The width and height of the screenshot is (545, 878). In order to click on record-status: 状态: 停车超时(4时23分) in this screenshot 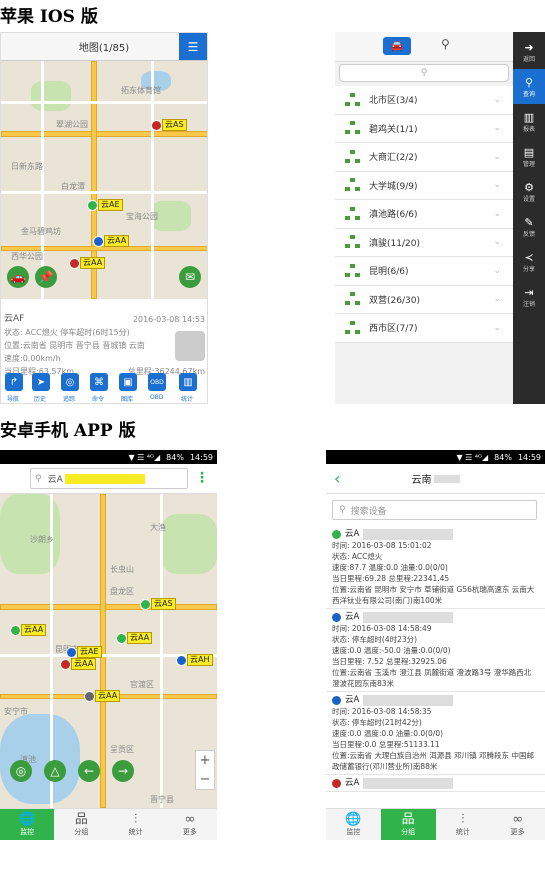, I will do `click(375, 639)`.